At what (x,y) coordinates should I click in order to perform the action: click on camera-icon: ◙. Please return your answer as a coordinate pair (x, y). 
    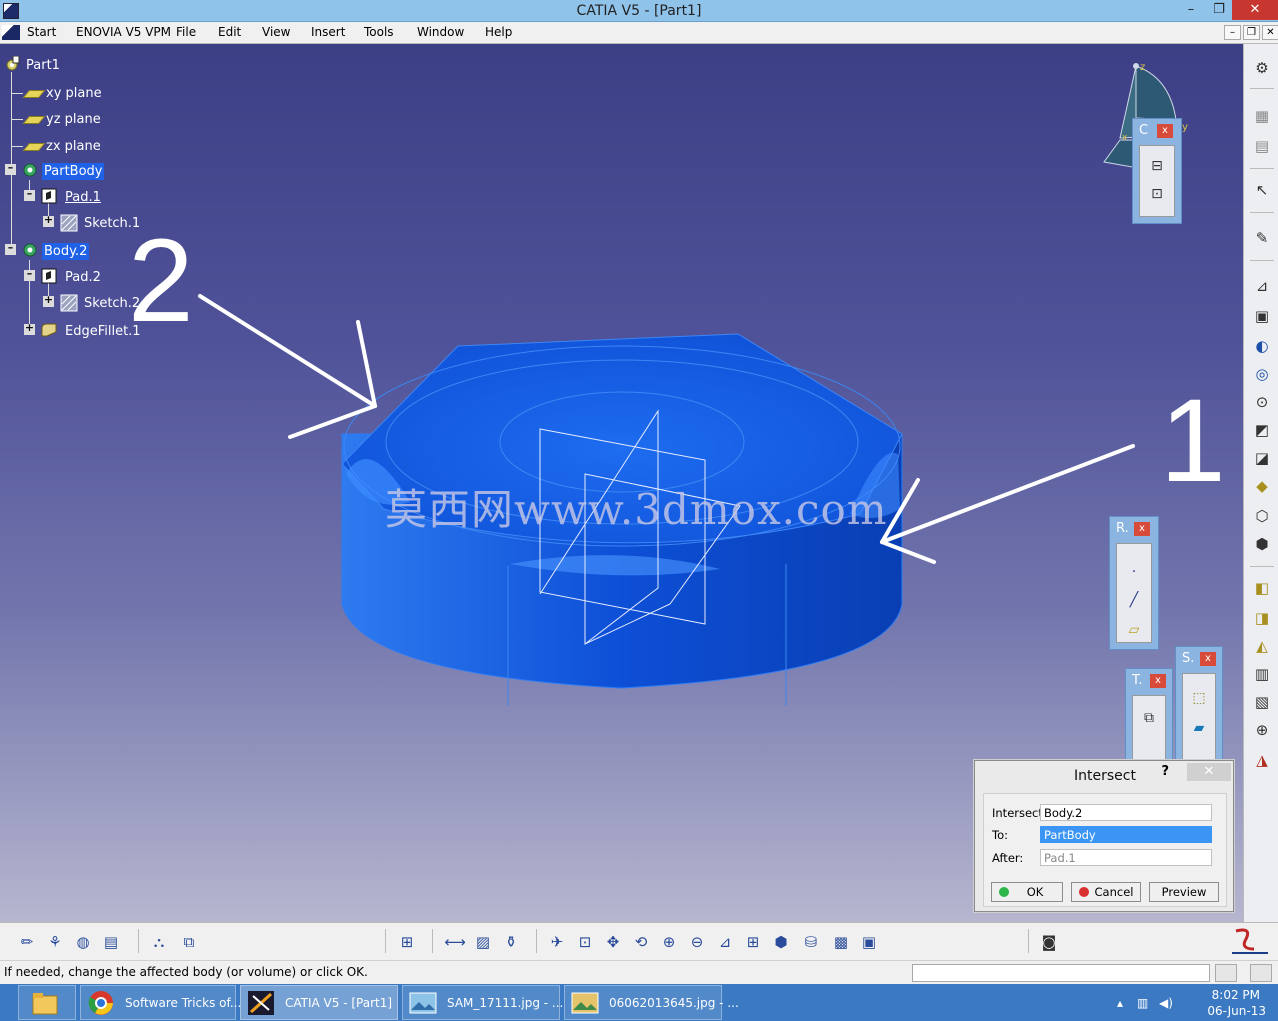
    Looking at the image, I should click on (1049, 942).